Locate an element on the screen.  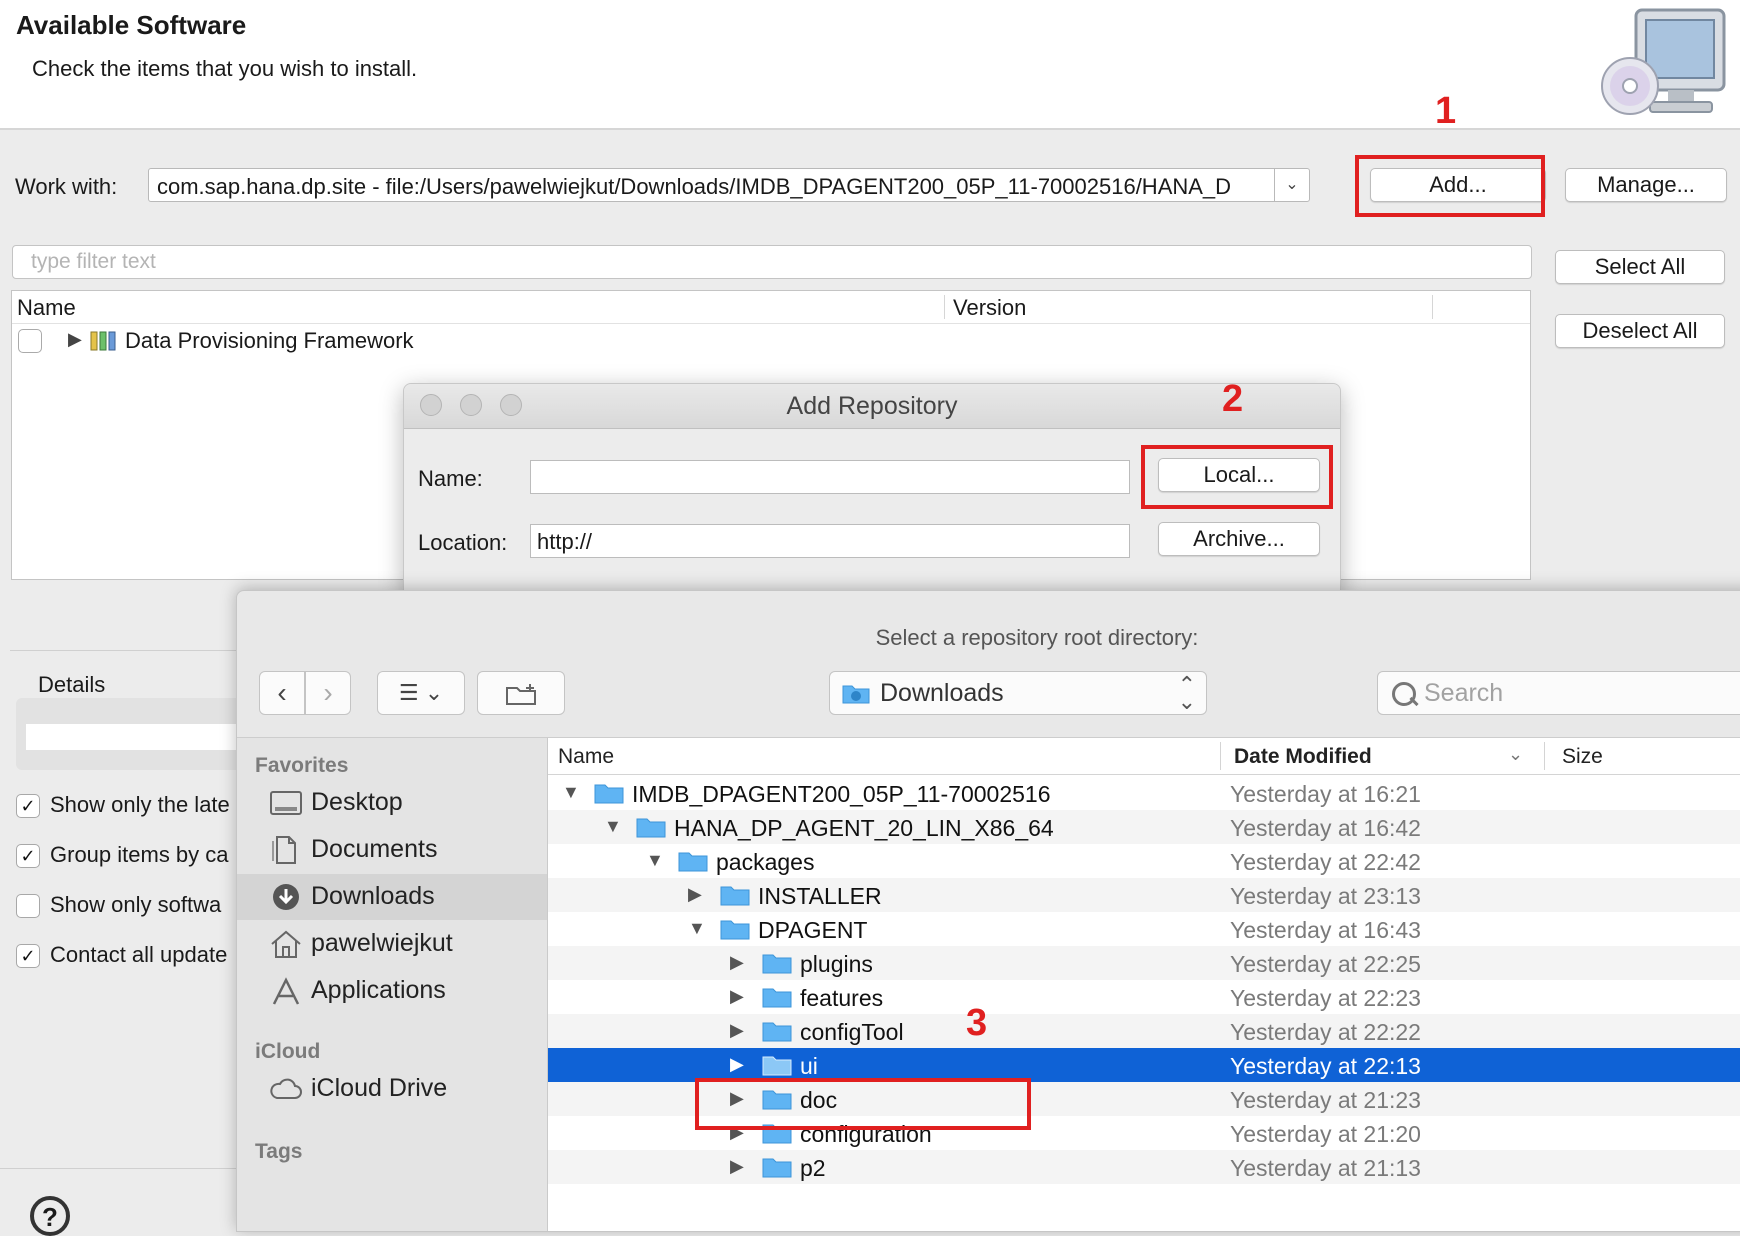
help-icon: ? is located at coordinates (50, 1216).